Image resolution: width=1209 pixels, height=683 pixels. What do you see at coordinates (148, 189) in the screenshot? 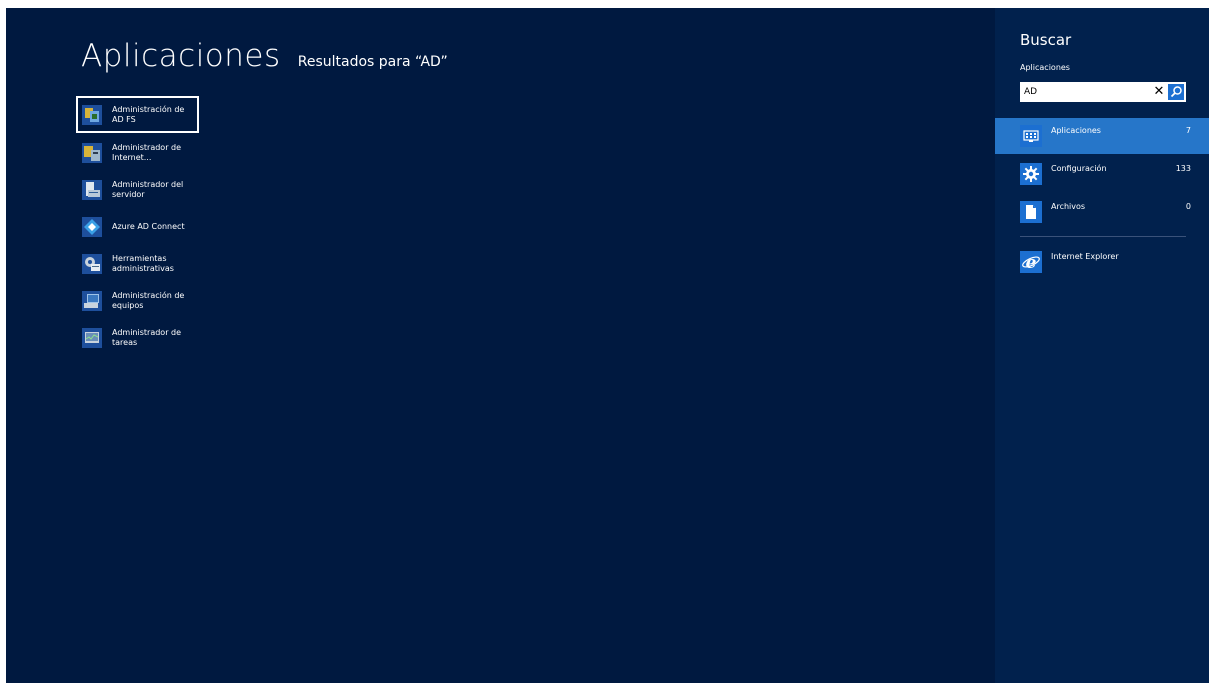
I see `app-result-label: Administrador del servidor` at bounding box center [148, 189].